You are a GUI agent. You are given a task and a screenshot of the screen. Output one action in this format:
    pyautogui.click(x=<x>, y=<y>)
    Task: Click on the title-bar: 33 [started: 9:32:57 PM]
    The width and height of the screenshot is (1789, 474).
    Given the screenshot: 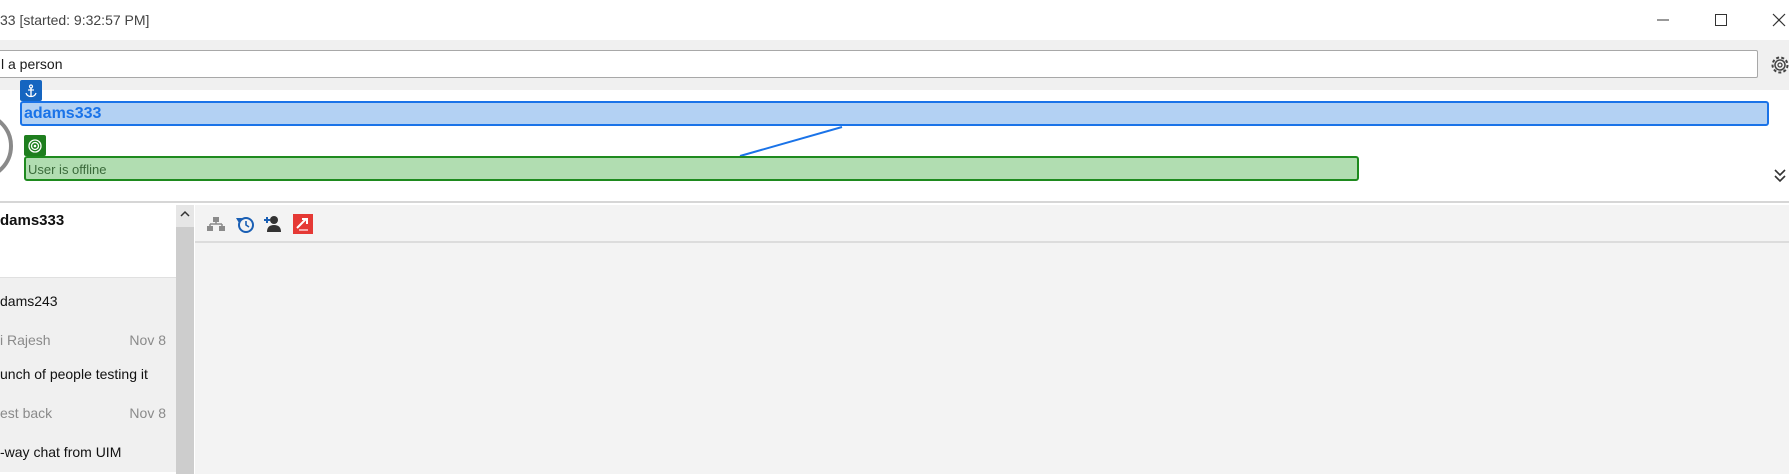 What is the action you would take?
    pyautogui.click(x=894, y=20)
    